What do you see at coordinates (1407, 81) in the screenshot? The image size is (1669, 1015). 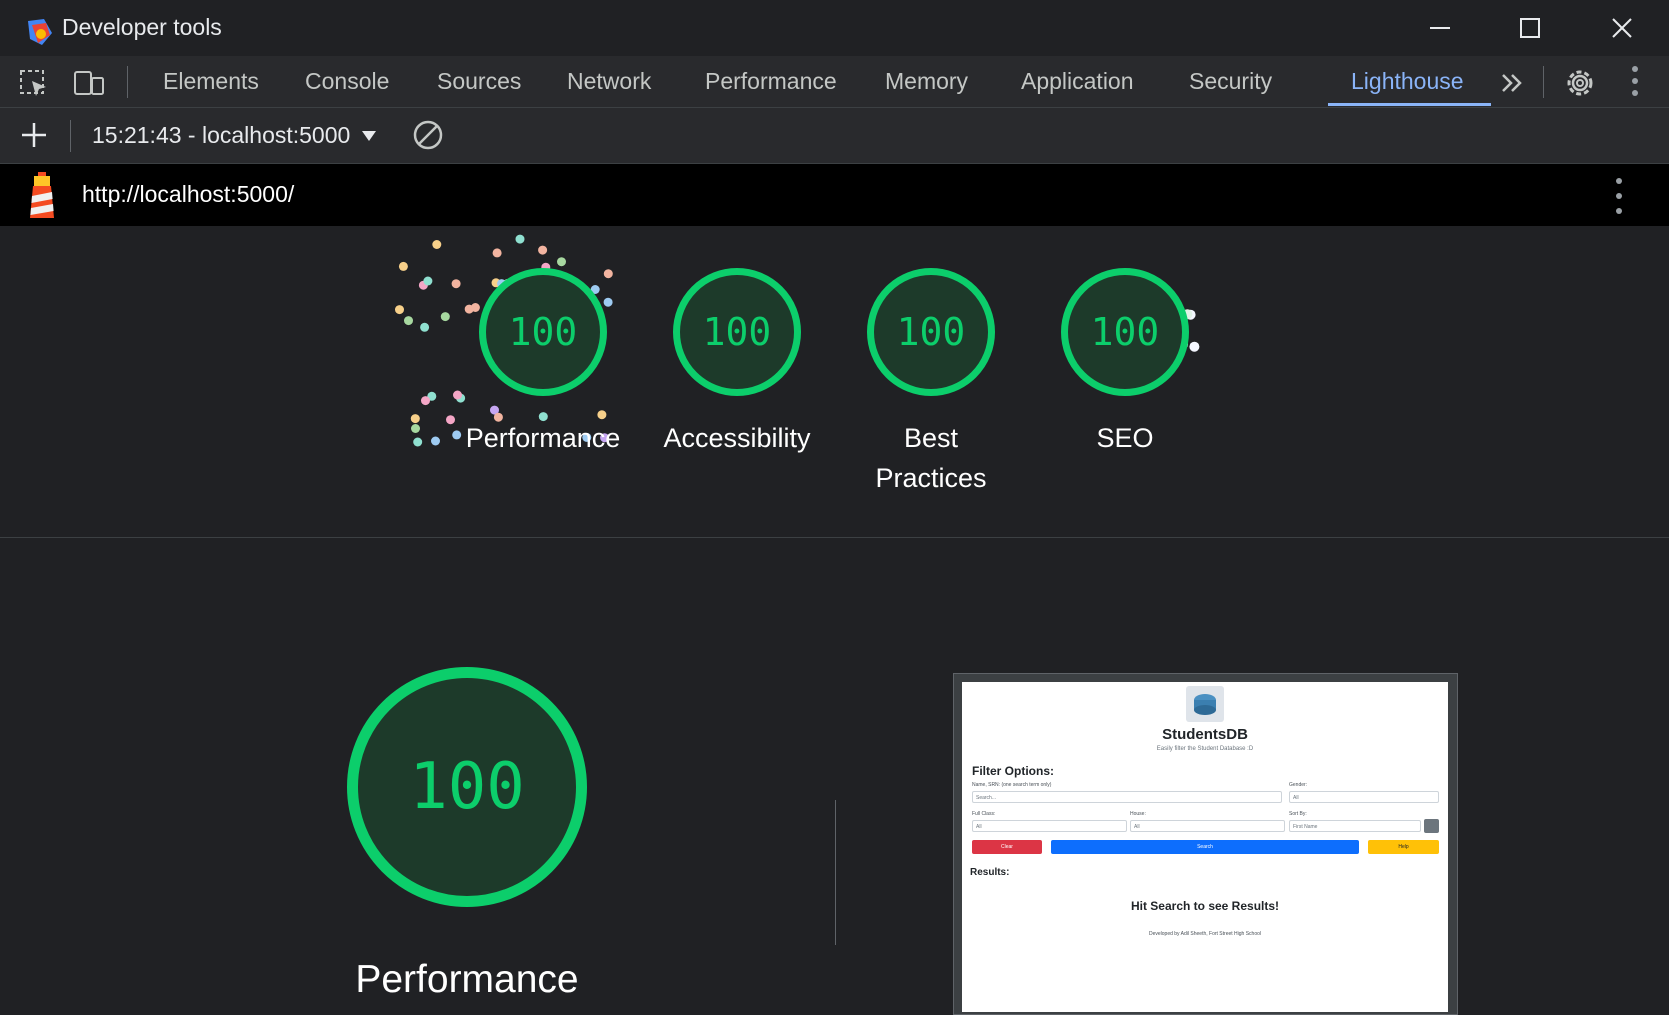 I see `tab-lighthouse: Lighthouse` at bounding box center [1407, 81].